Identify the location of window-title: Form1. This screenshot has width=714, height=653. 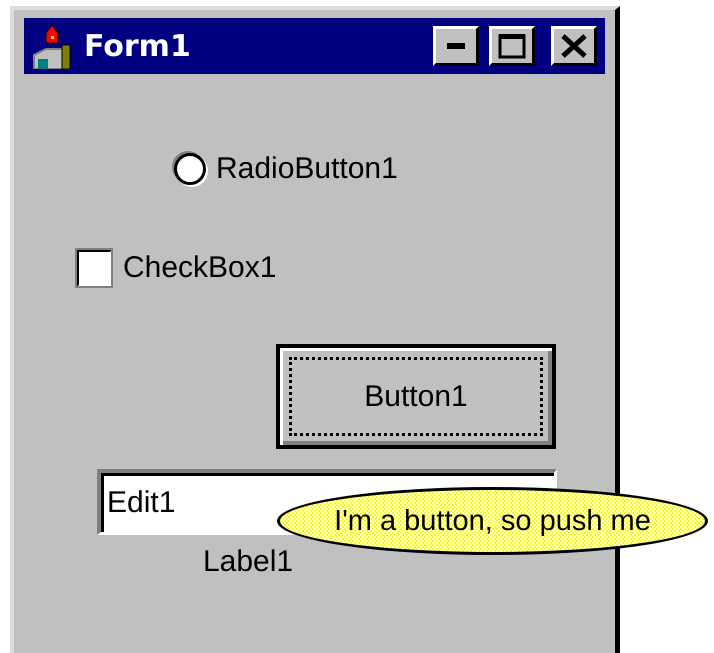
(138, 46).